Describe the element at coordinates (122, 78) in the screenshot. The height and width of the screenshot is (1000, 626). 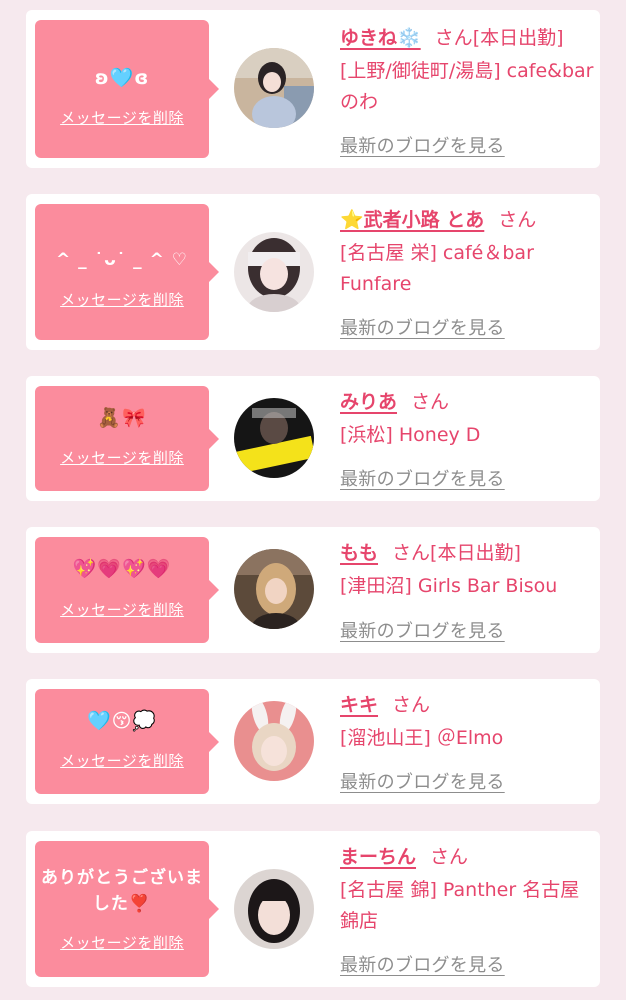
I see `message-text: ʚ🩵ɞ` at that location.